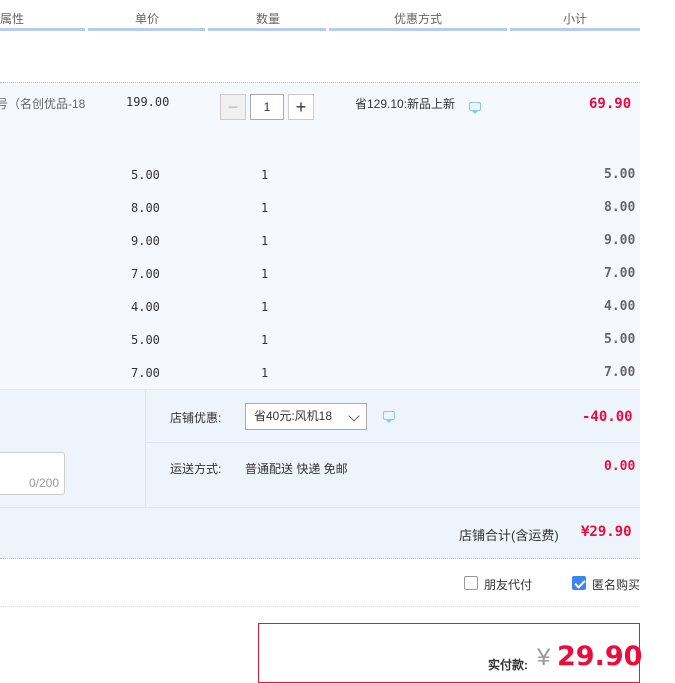 This screenshot has height=683, width=675. What do you see at coordinates (320, 315) in the screenshot?
I see `table-row: 4.00 1 4.00` at bounding box center [320, 315].